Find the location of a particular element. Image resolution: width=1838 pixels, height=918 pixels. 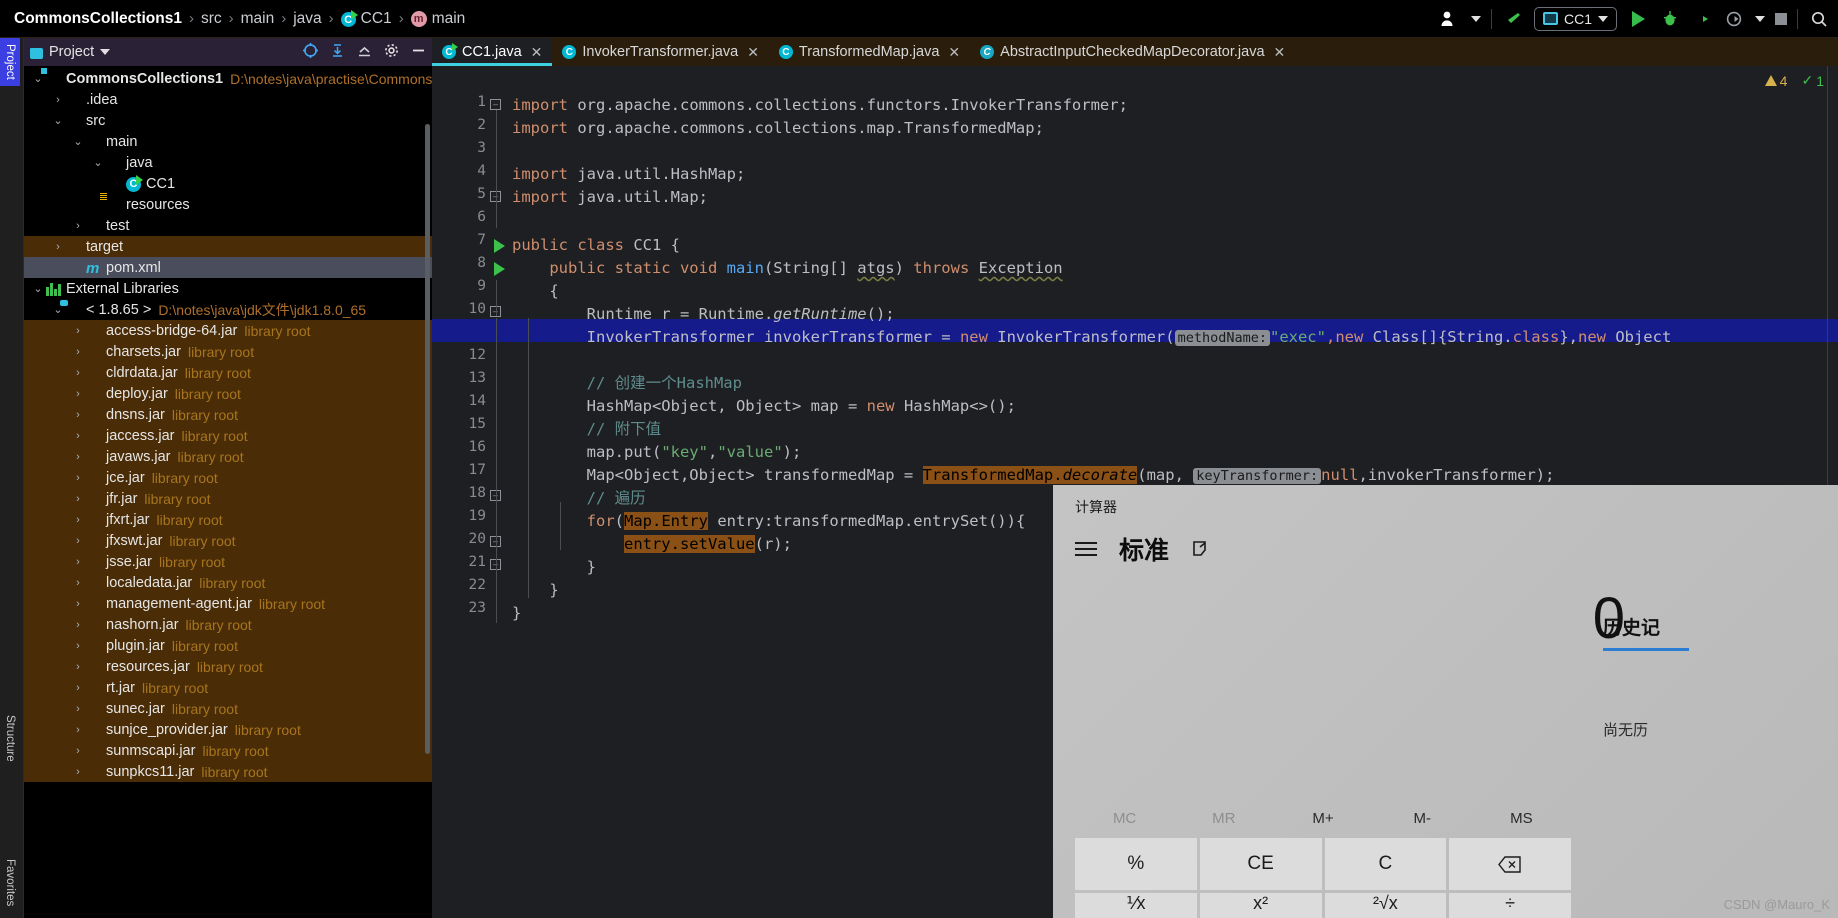

tree-item: › management-agent.jar library root is located at coordinates (228, 603).